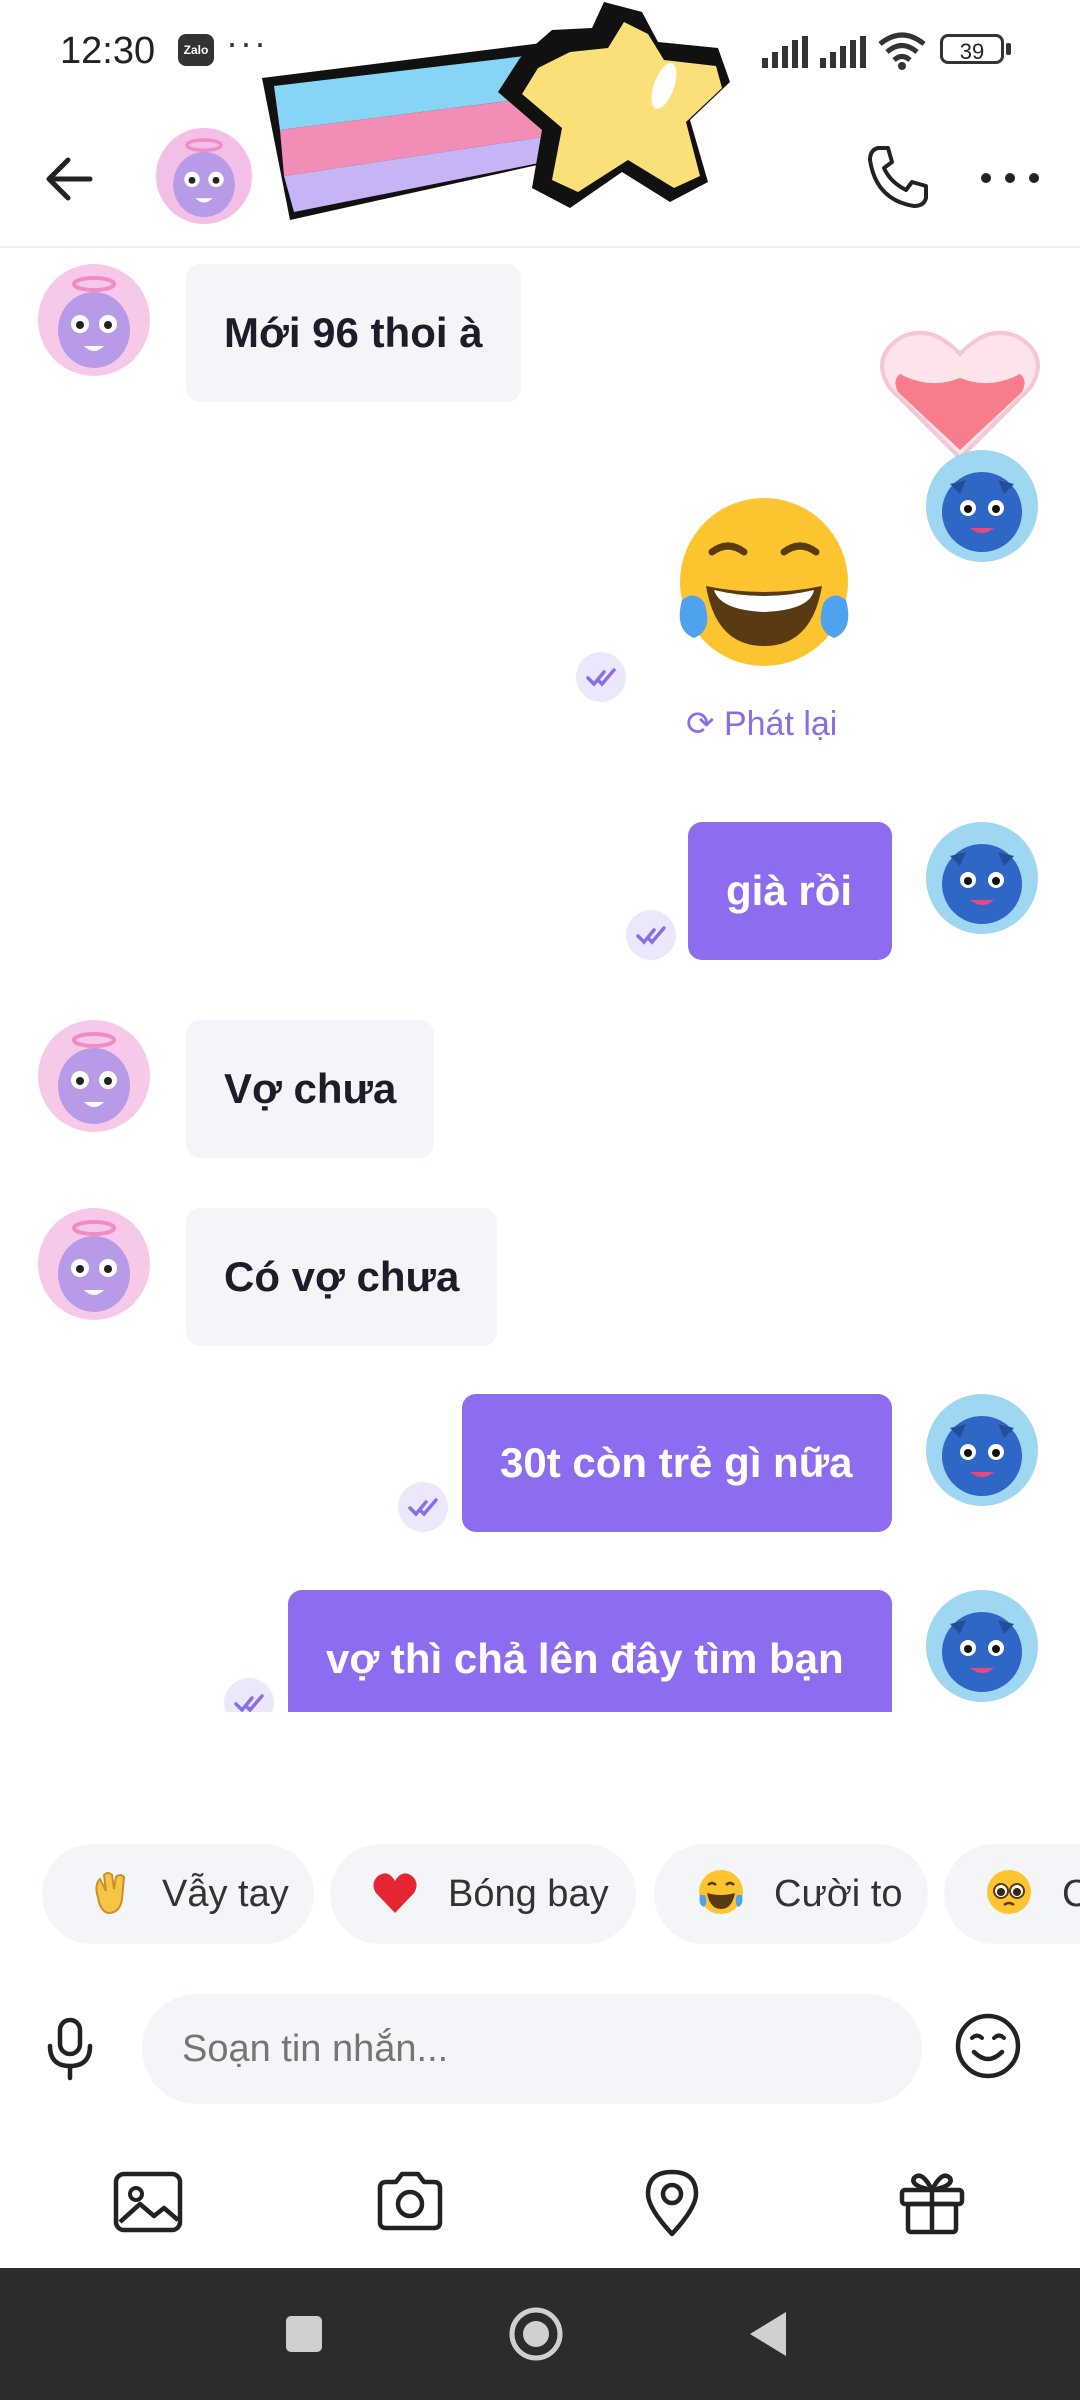 This screenshot has width=1080, height=2400. I want to click on replay-link: ⟳ Phát lại, so click(761, 724).